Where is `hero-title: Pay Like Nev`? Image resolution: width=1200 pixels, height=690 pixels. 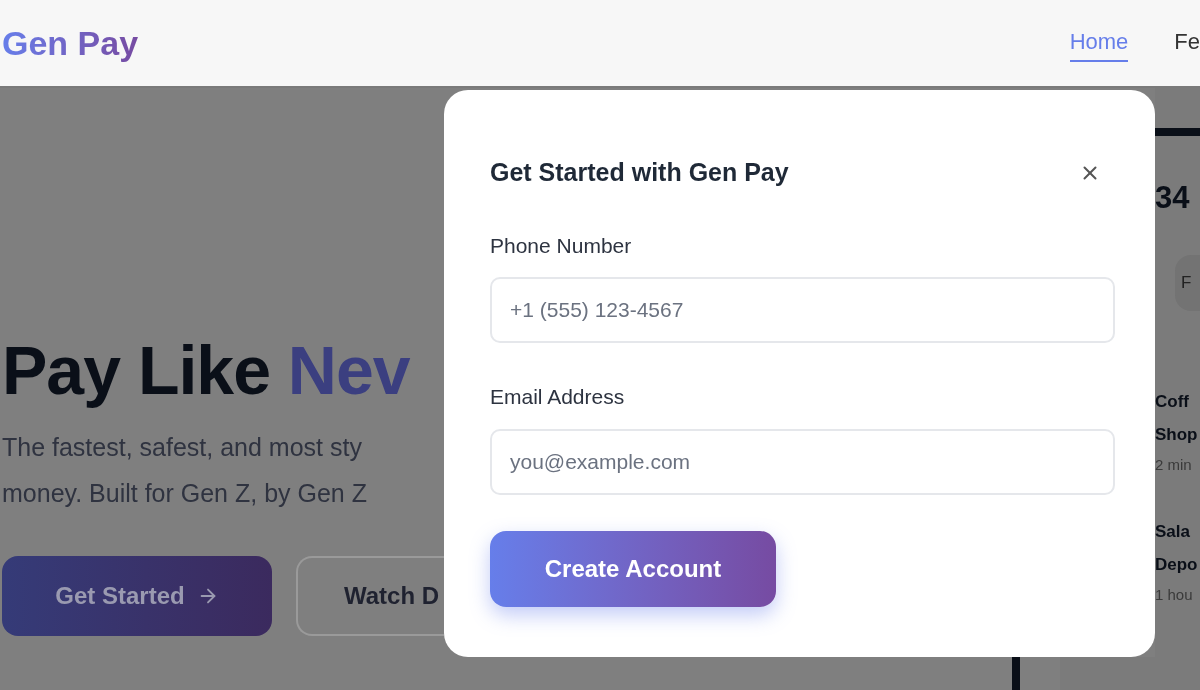 hero-title: Pay Like Nev is located at coordinates (206, 370).